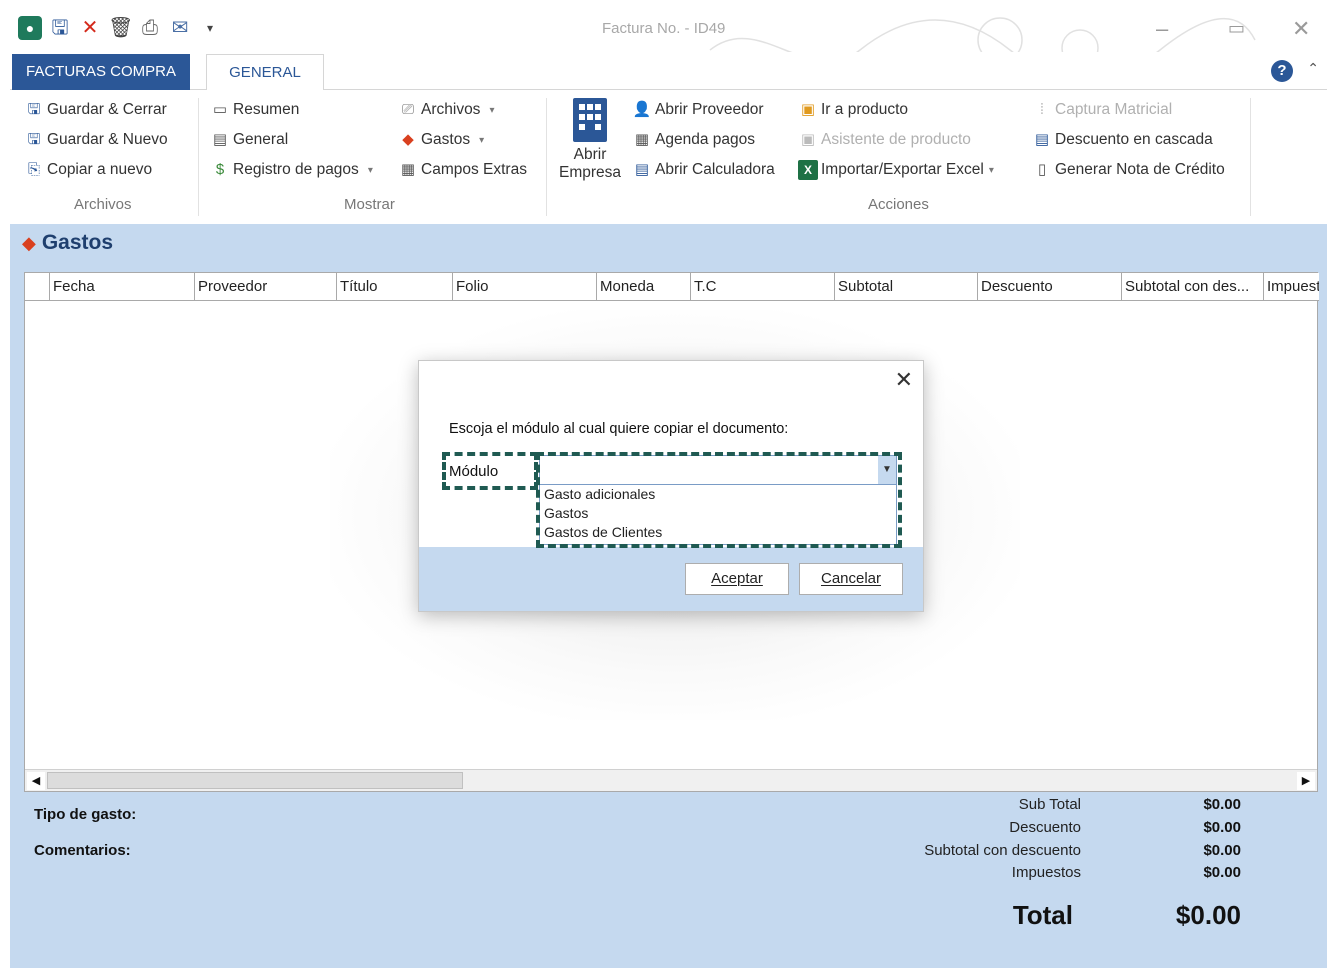 This screenshot has width=1327, height=968. What do you see at coordinates (698, 110) in the screenshot?
I see `abrir-proveedor-button: 👤 Abrir Proveedor` at bounding box center [698, 110].